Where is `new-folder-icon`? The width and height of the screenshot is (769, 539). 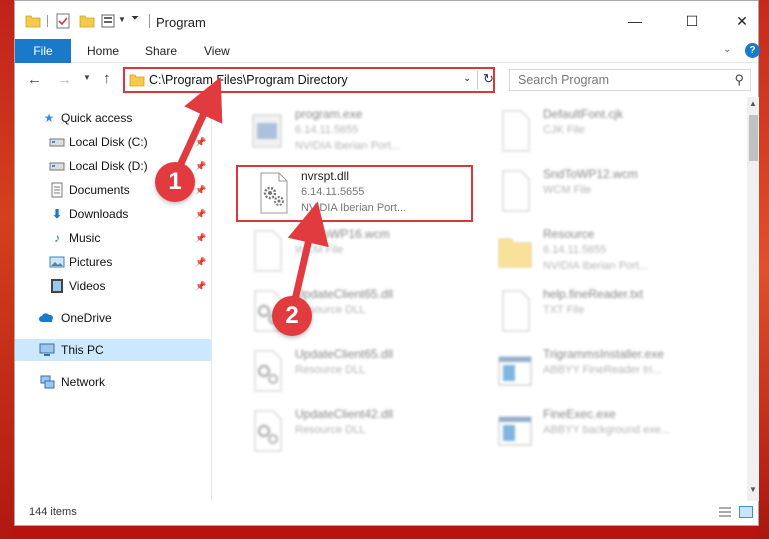 new-folder-icon is located at coordinates (87, 21).